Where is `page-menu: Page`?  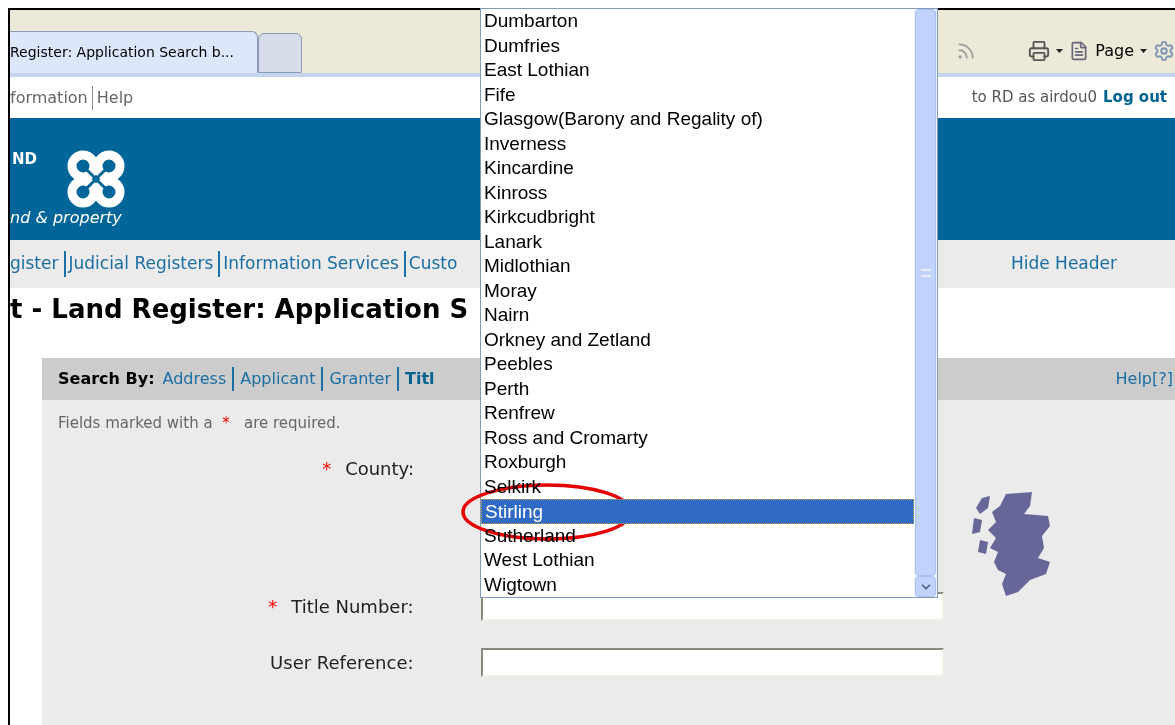 page-menu: Page is located at coordinates (1114, 51).